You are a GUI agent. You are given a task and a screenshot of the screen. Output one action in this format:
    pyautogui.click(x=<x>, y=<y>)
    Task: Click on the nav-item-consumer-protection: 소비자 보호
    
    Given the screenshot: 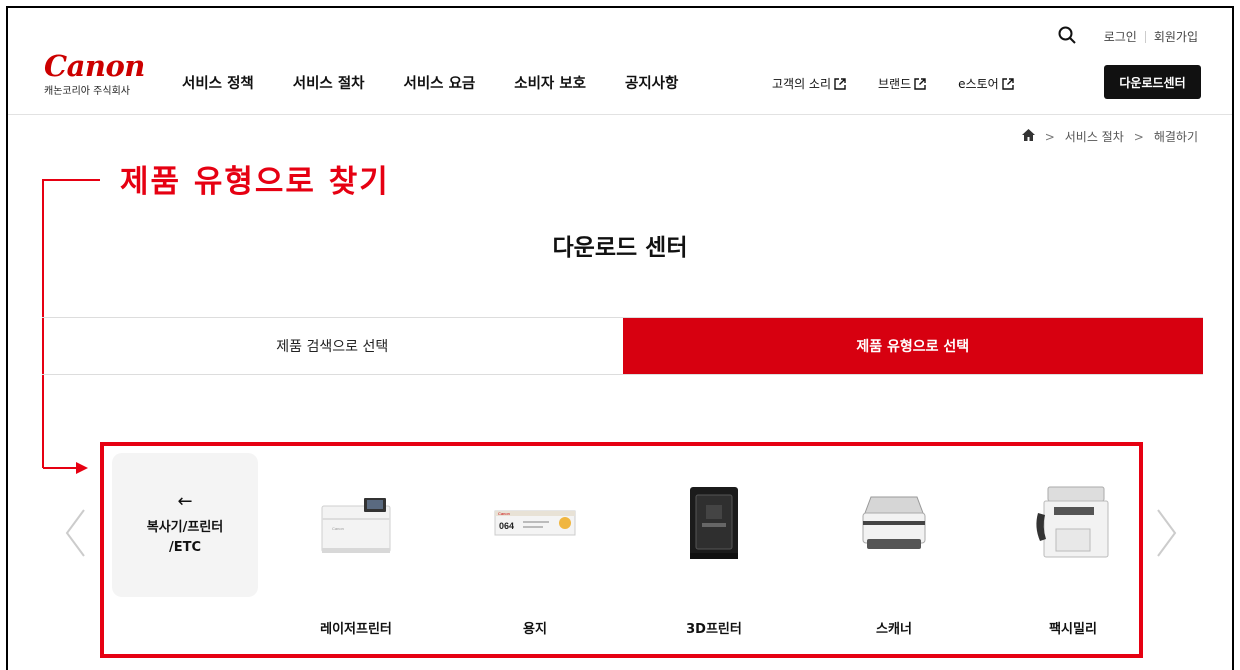 What is the action you would take?
    pyautogui.click(x=550, y=82)
    